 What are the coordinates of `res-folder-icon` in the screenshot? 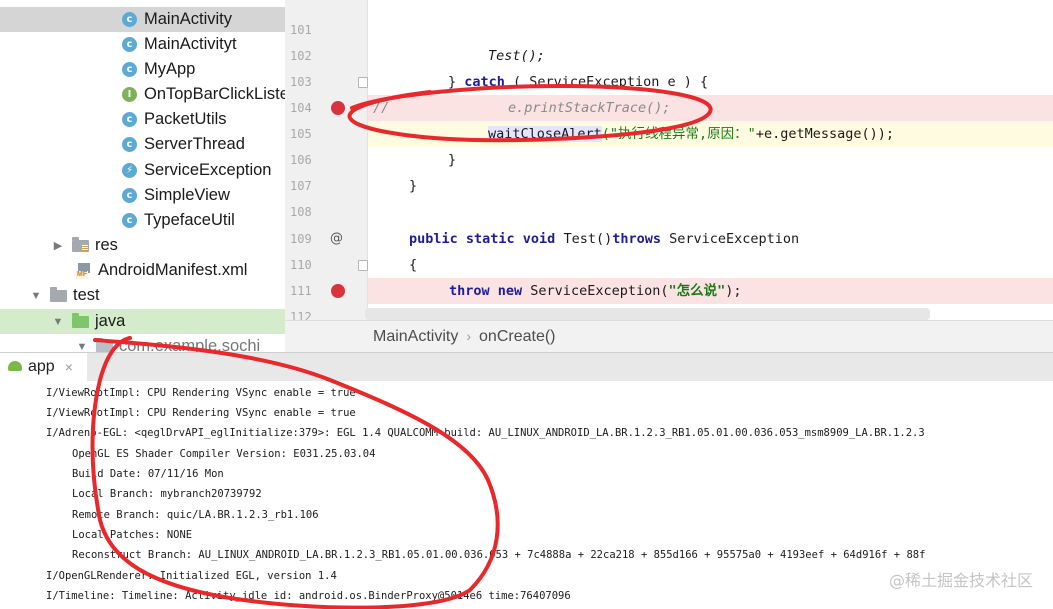 It's located at (80, 244).